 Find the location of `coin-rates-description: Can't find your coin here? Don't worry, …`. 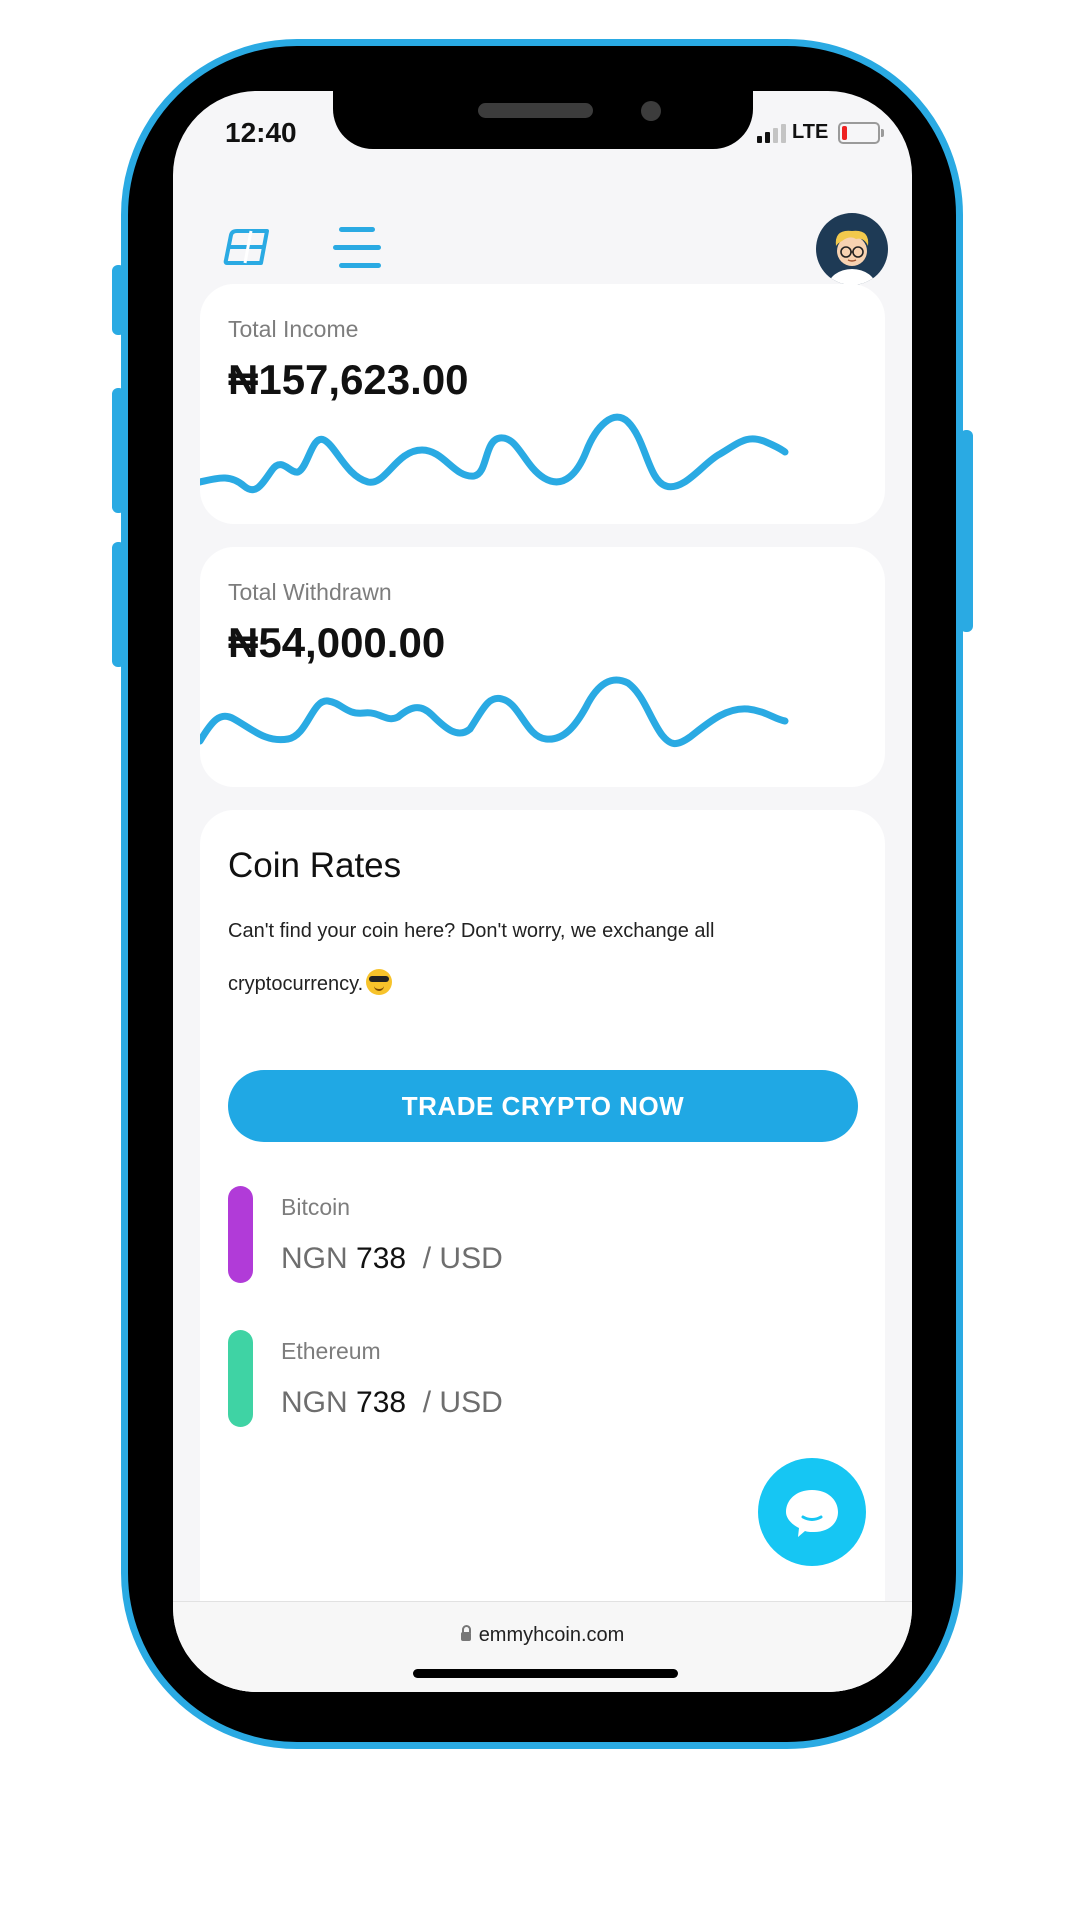

coin-rates-description: Can't find your coin here? Don't worry, … is located at coordinates (471, 957).